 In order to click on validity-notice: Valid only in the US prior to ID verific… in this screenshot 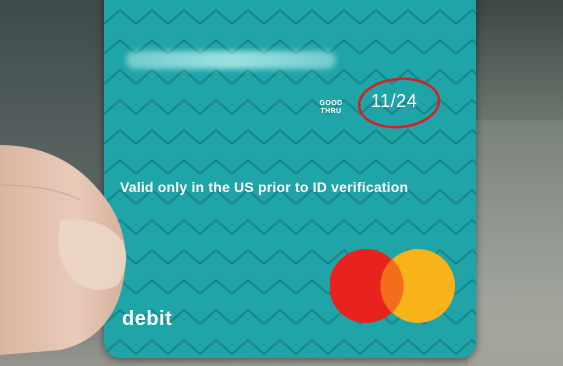, I will do `click(264, 187)`.